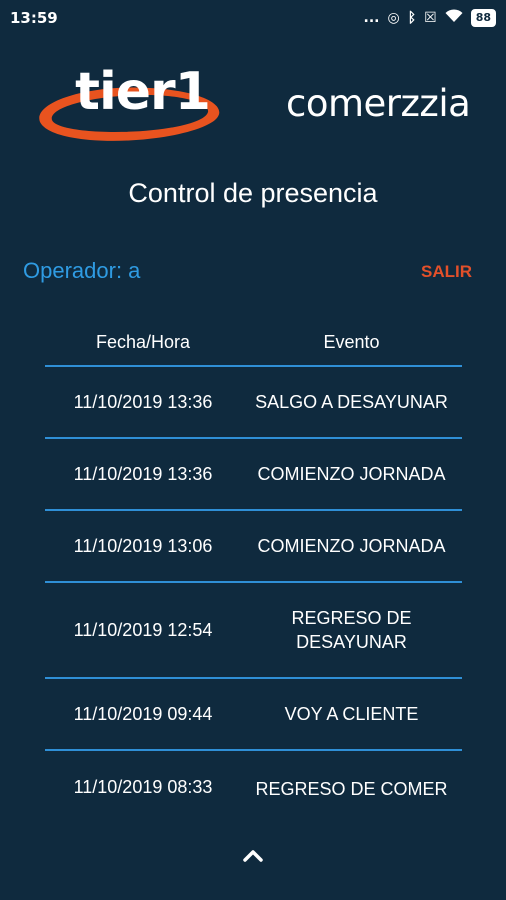 This screenshot has width=506, height=900. Describe the element at coordinates (483, 18) in the screenshot. I see `battery-icon: 88` at that location.